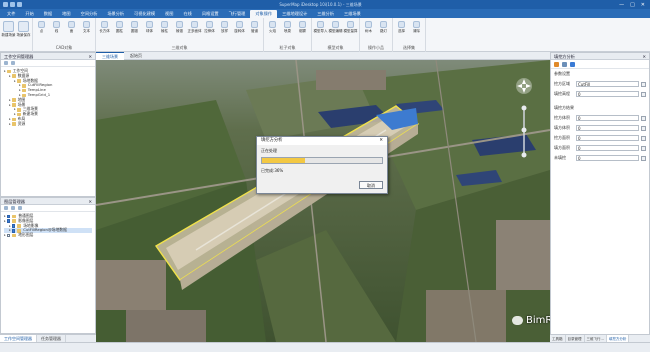  I want to click on field-row: 未填挖 0, so click(600, 158).